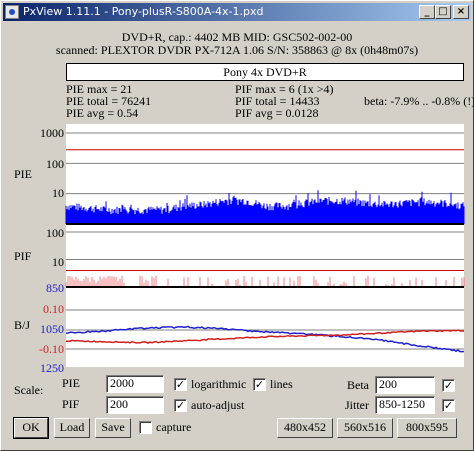 This screenshot has width=474, height=451. What do you see at coordinates (265, 207) in the screenshot?
I see `pie-series` at bounding box center [265, 207].